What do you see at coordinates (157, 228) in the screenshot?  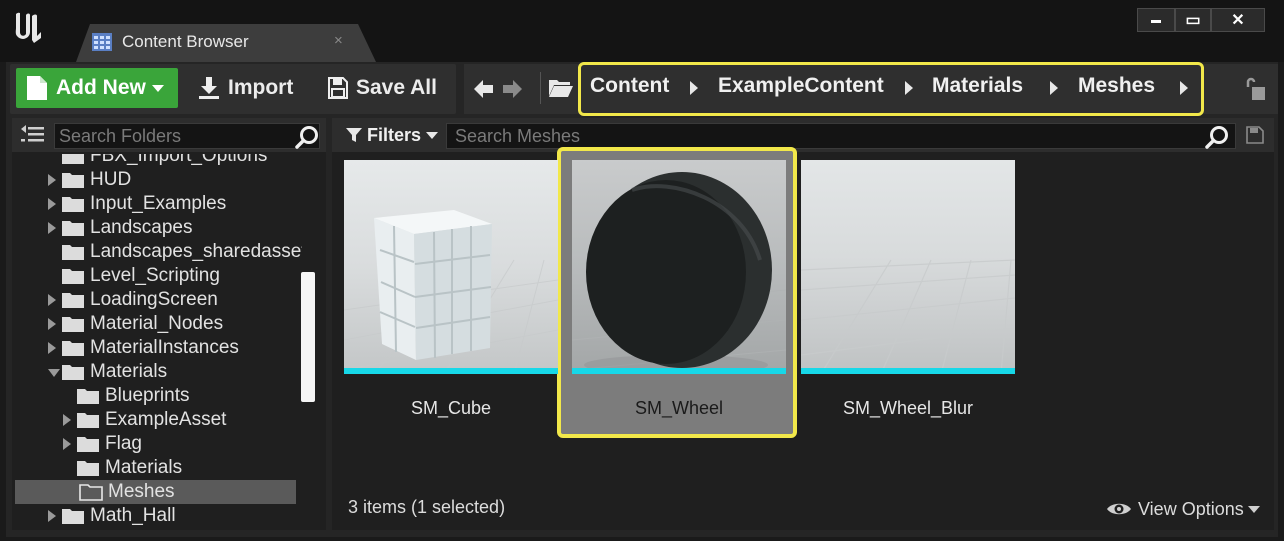 I see `folder-tree-item: Landscapes` at bounding box center [157, 228].